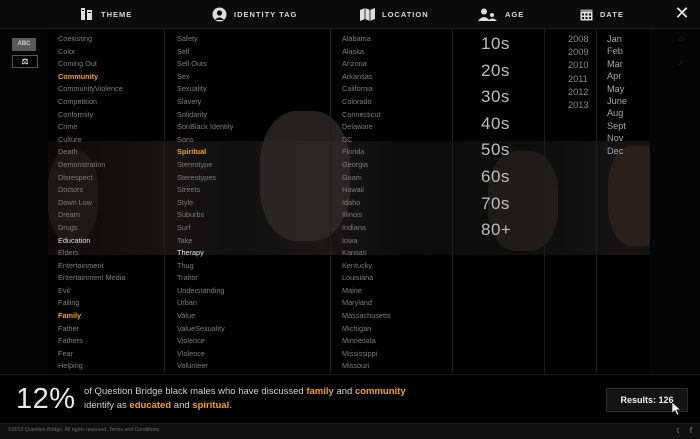 This screenshot has width=700, height=439. Describe the element at coordinates (91, 152) in the screenshot. I see `theme-item: Death` at that location.